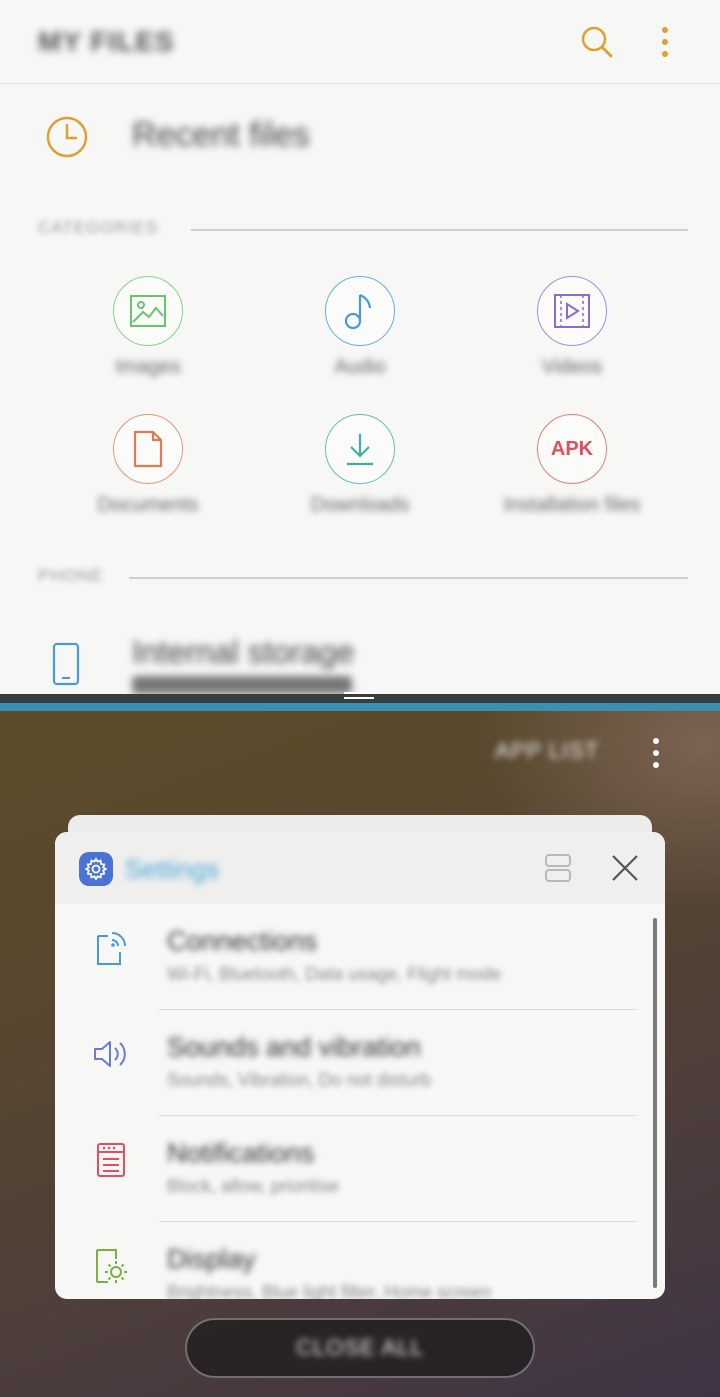  Describe the element at coordinates (98, 227) in the screenshot. I see `categories-header-label: CATEGORIES` at that location.